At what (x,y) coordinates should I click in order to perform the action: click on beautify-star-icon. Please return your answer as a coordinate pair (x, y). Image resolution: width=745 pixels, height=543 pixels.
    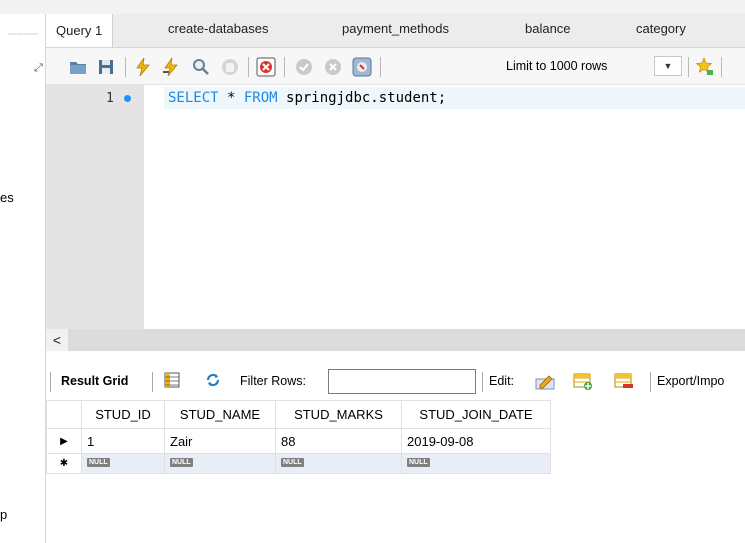
    Looking at the image, I should click on (705, 67).